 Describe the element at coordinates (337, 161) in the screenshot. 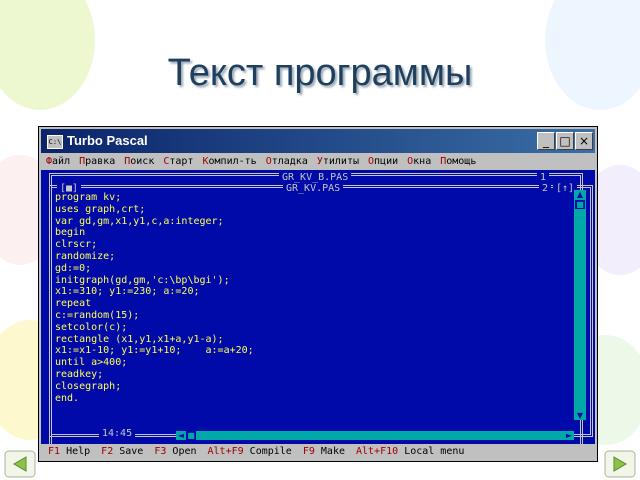

I see `menu-tools: Утилиты` at that location.